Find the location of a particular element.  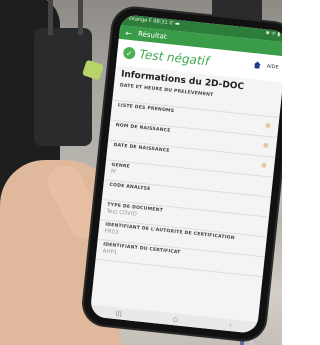

result-title: Test négatif is located at coordinates (174, 58).